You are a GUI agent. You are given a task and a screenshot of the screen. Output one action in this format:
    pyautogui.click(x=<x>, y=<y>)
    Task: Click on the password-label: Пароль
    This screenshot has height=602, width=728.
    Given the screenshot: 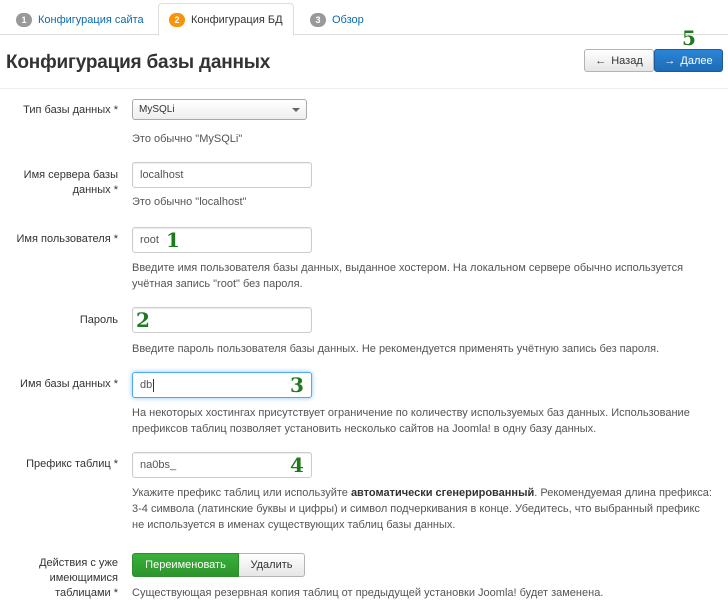 What is the action you would take?
    pyautogui.click(x=98, y=320)
    